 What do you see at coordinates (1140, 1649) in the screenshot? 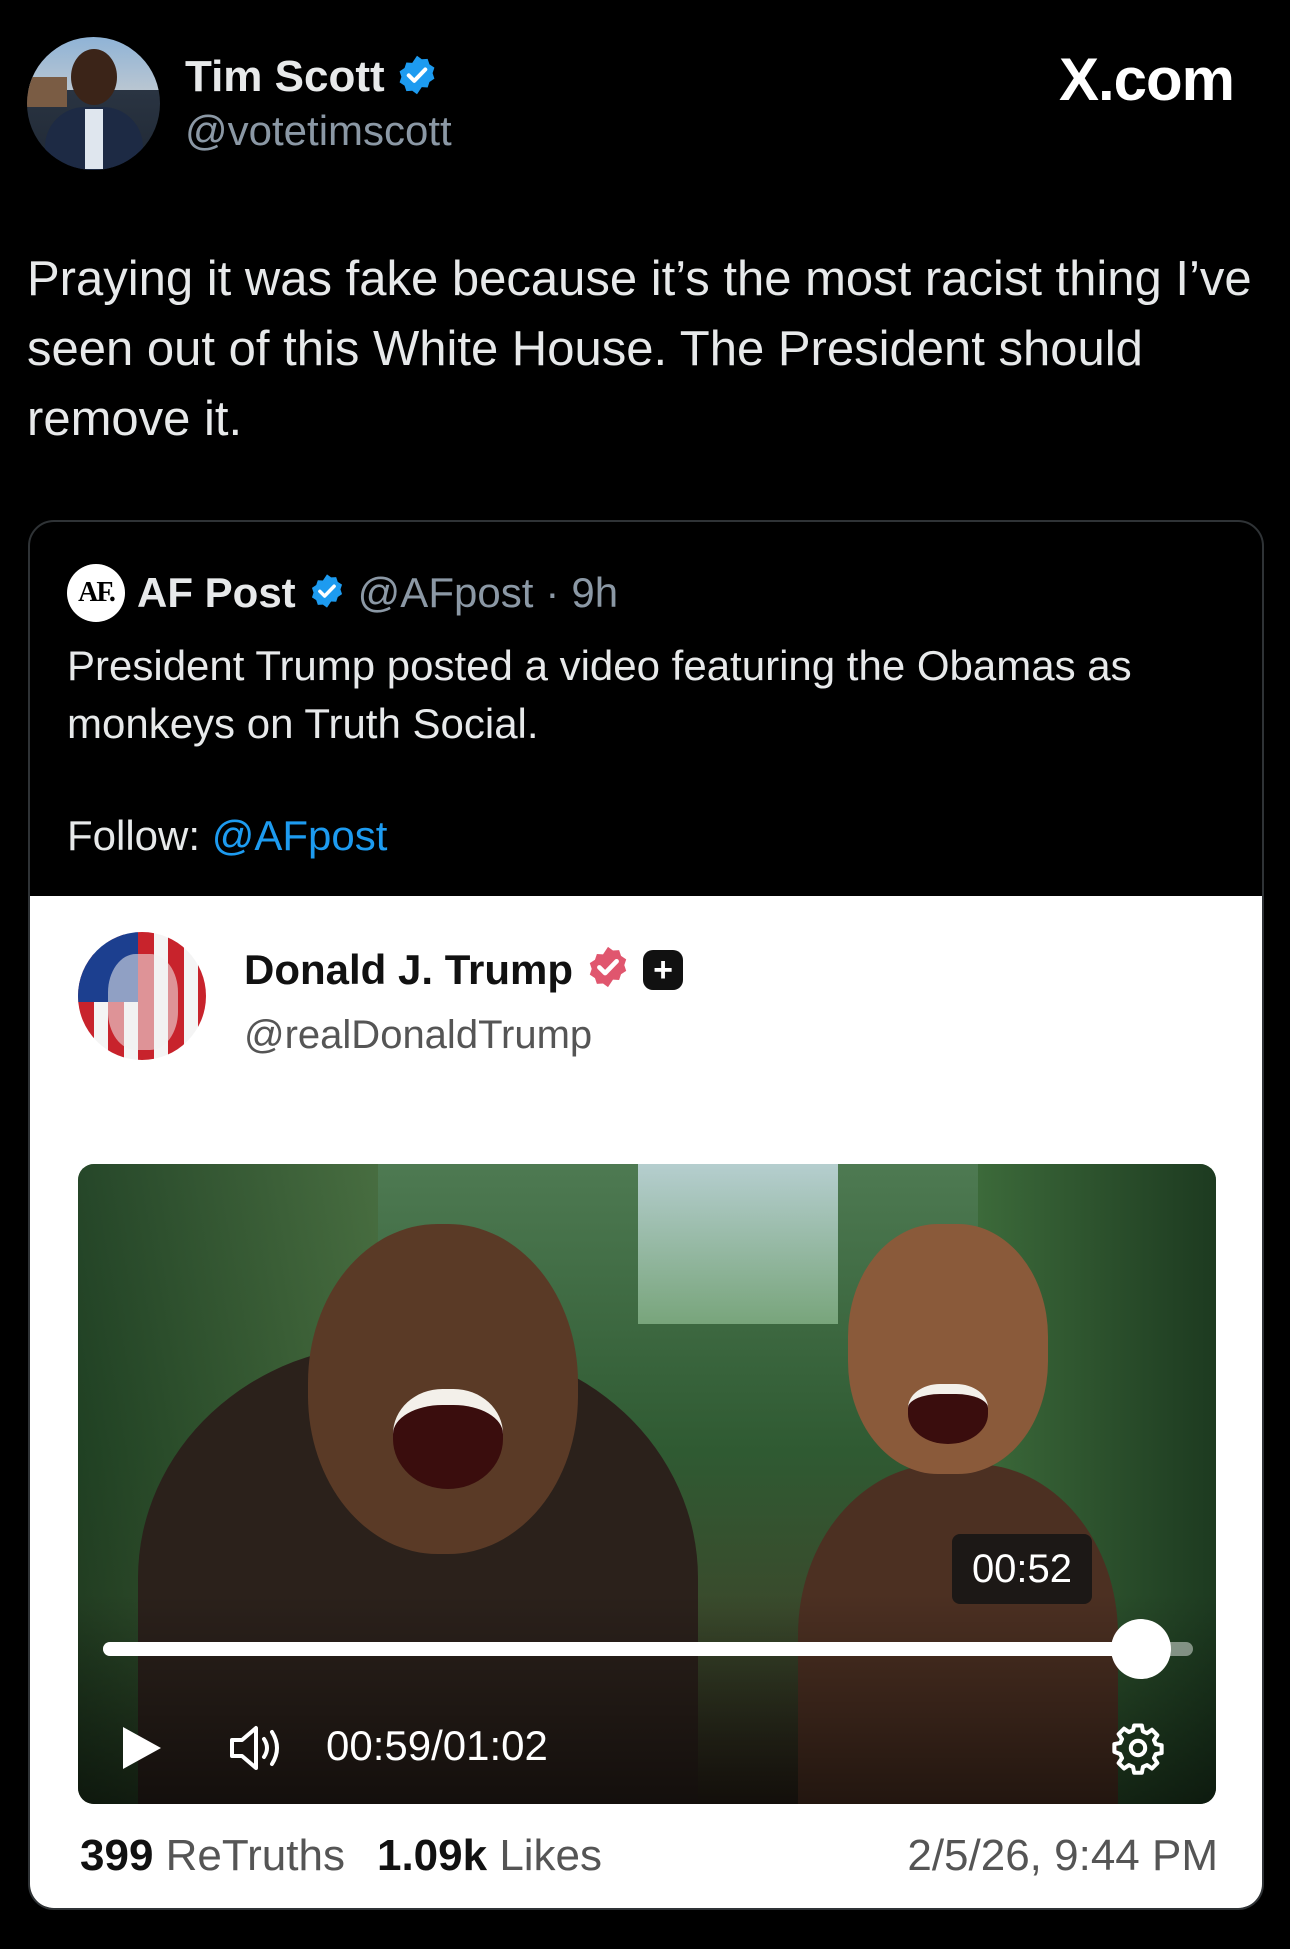
I see `progress-handle` at bounding box center [1140, 1649].